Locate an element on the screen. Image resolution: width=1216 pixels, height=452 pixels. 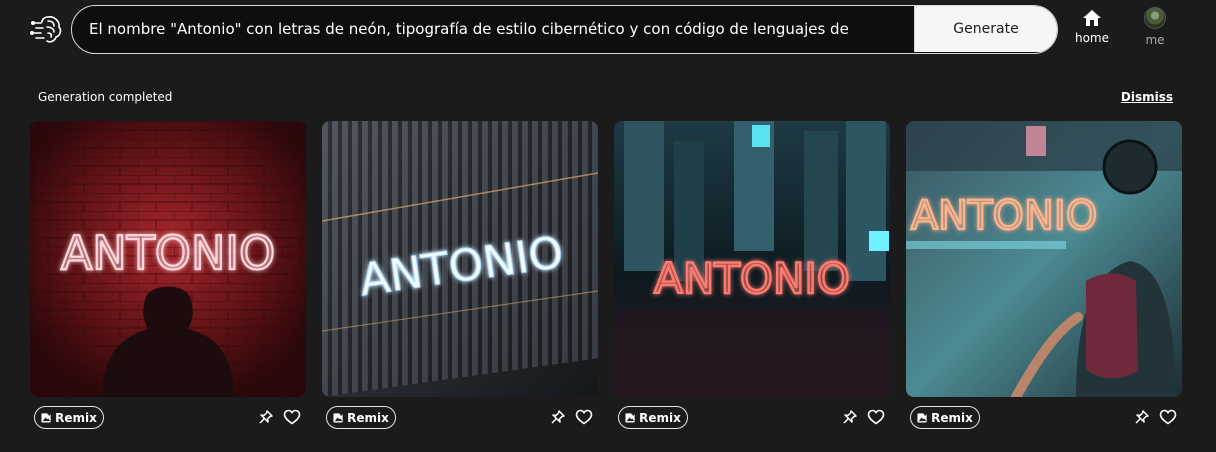
avatar is located at coordinates (1155, 18).